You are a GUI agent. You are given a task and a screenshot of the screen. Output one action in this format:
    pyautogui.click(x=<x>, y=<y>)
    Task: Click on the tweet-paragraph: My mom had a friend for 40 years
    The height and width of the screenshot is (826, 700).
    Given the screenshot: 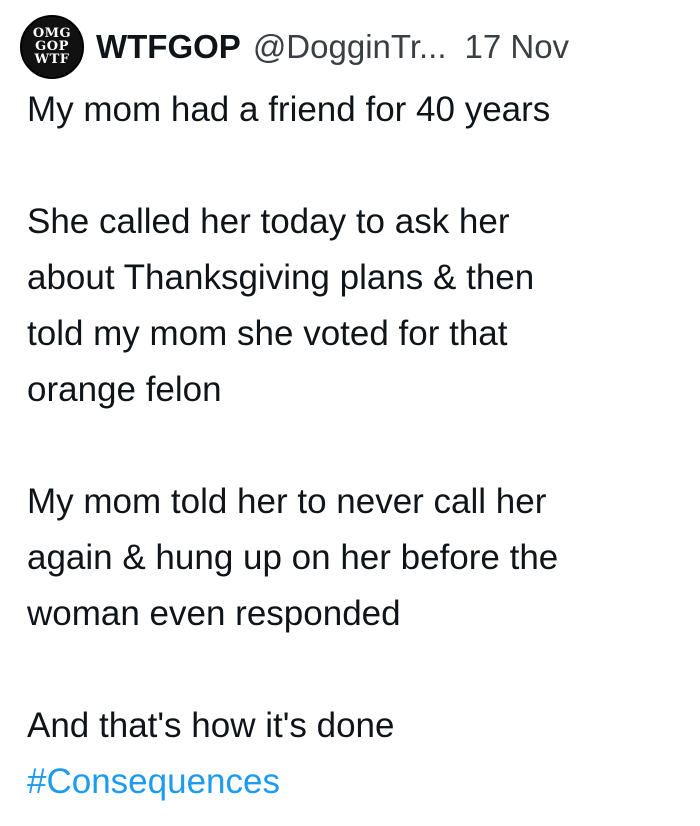 What is the action you would take?
    pyautogui.click(x=357, y=110)
    